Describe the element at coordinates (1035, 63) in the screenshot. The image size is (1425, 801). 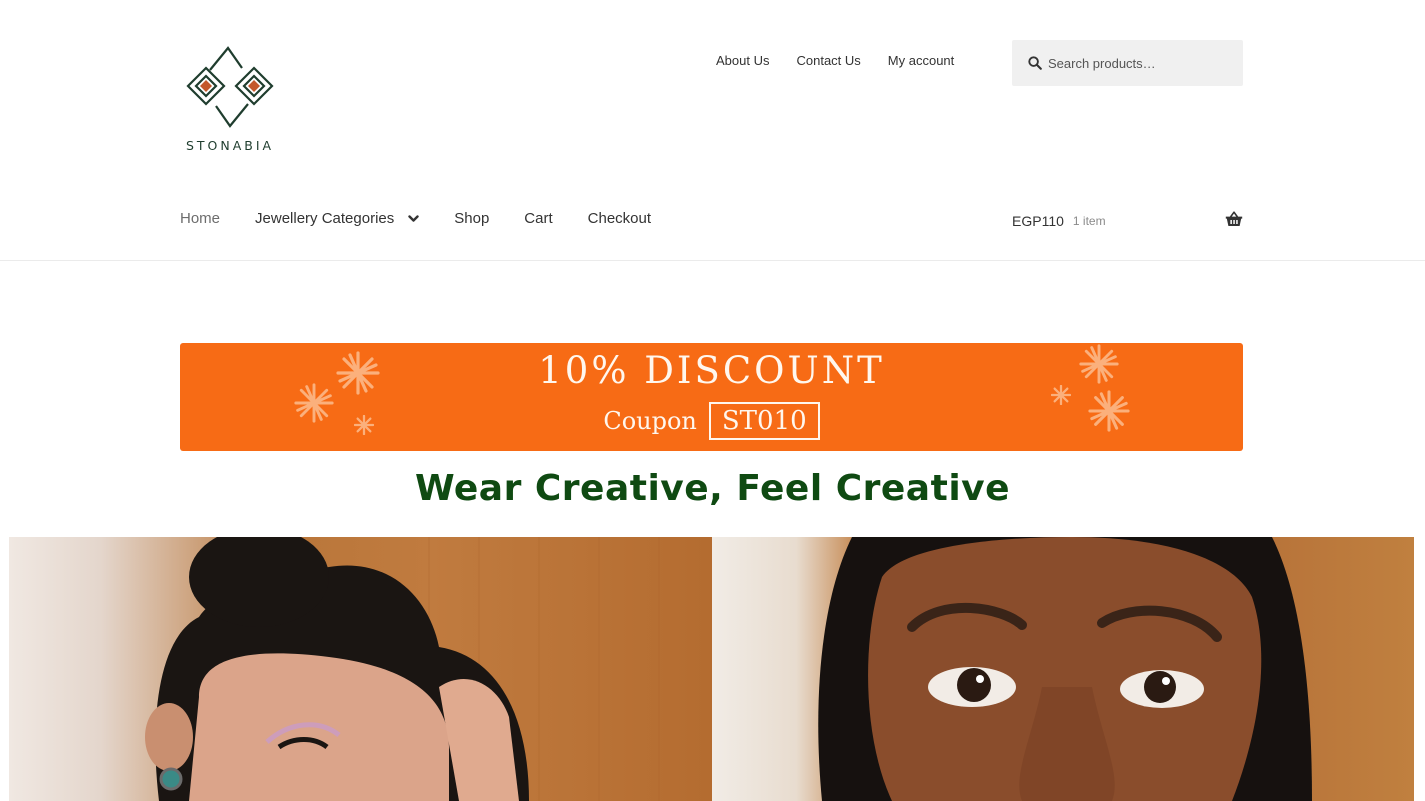
I see `search-icon` at that location.